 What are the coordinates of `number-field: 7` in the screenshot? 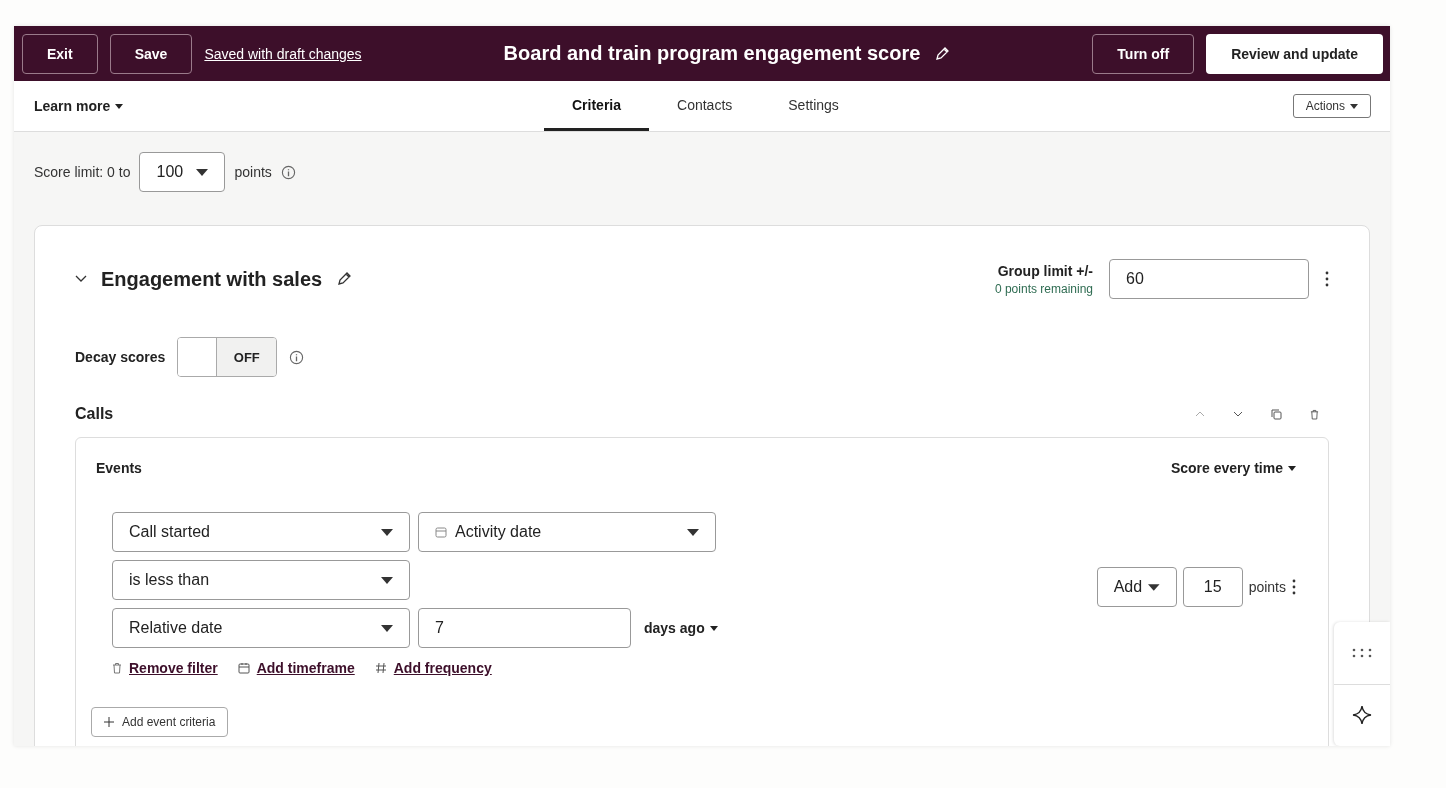 It's located at (524, 628).